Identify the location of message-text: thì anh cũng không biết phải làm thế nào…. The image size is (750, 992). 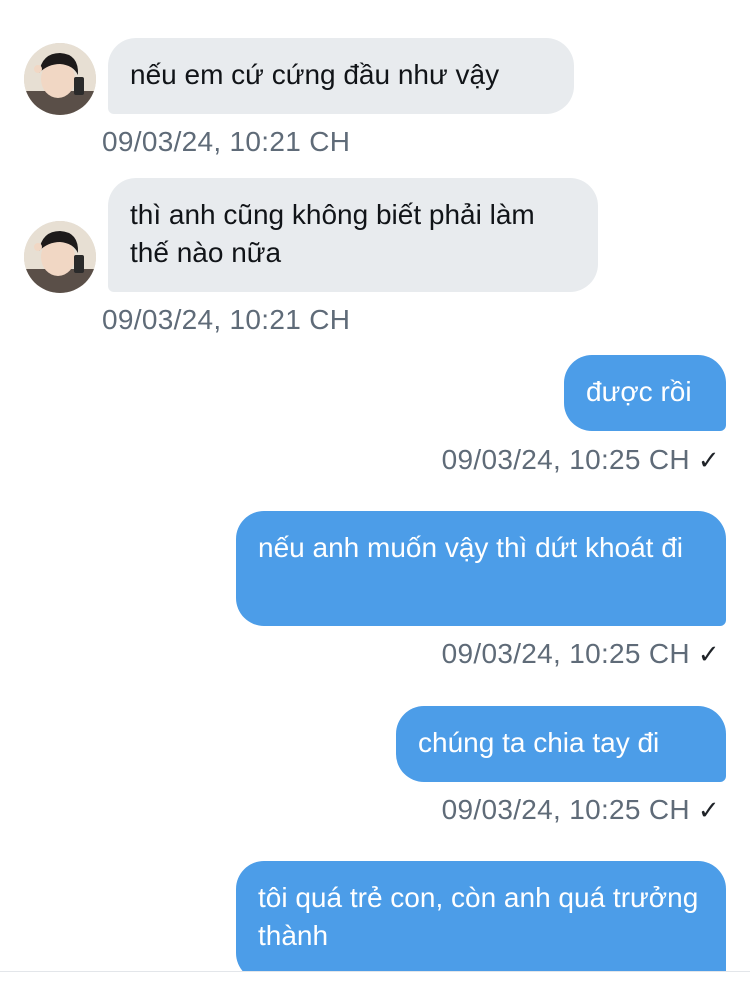
(332, 233).